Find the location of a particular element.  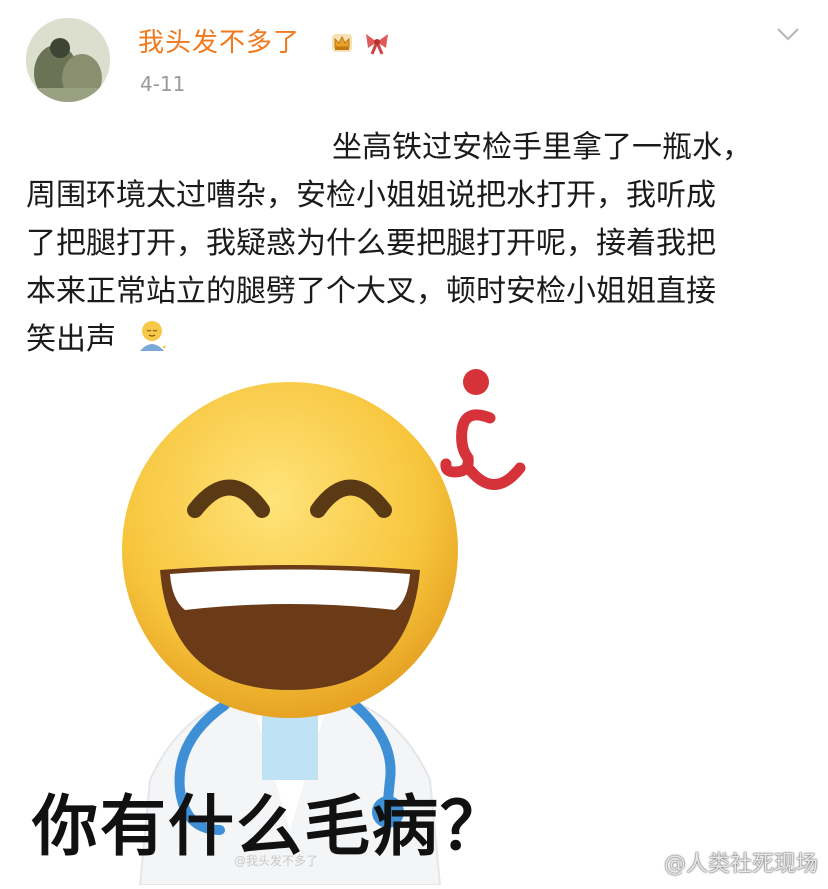

post-text-line: 笑出声 is located at coordinates (416, 340).